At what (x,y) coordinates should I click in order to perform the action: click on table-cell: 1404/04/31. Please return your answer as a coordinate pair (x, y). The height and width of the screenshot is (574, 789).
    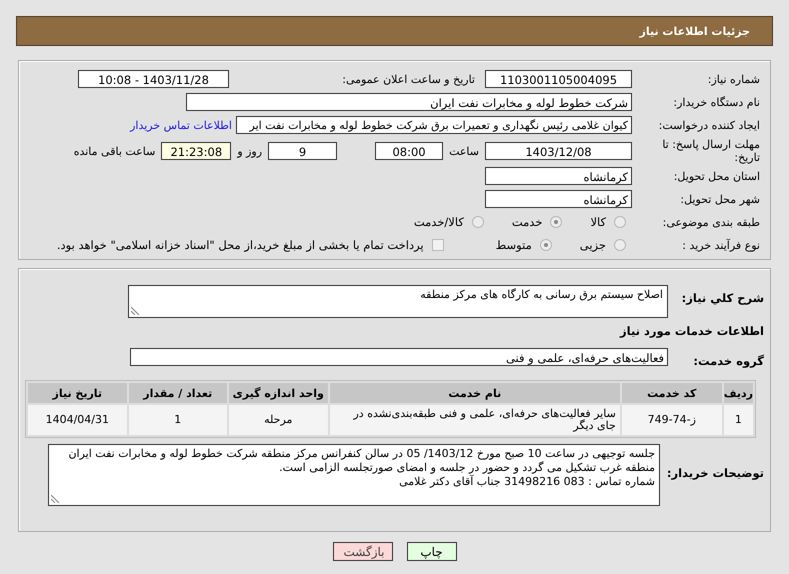
    Looking at the image, I should click on (77, 420).